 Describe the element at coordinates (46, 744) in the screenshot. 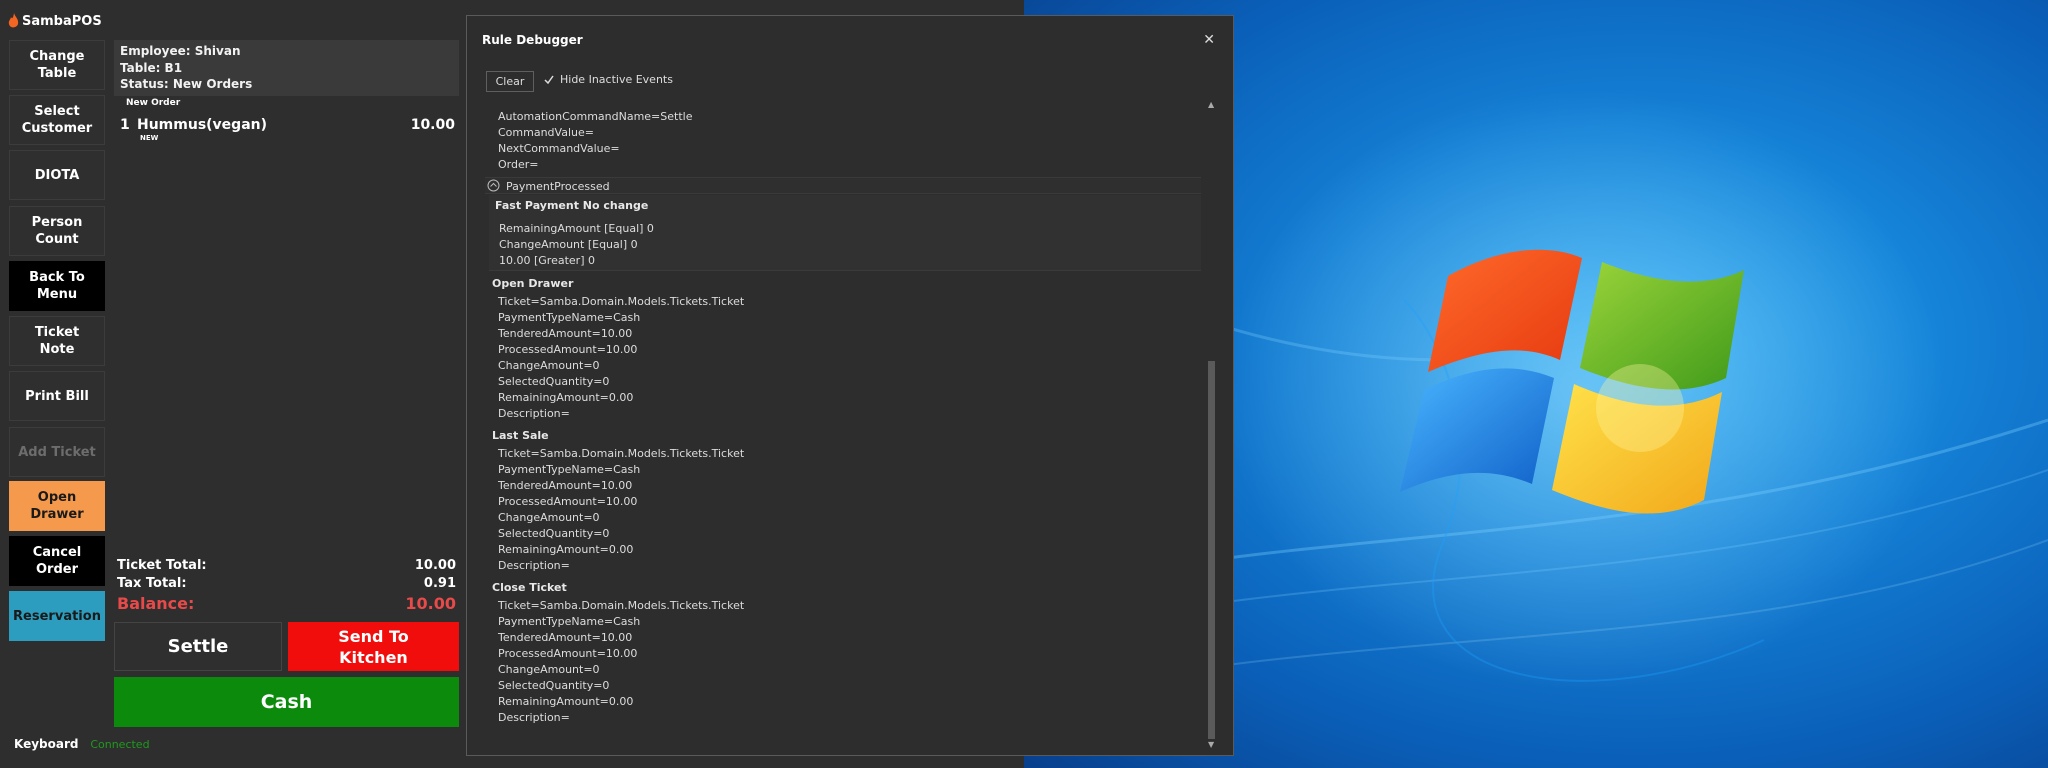

I see `keyboard-button: Keyboard` at that location.